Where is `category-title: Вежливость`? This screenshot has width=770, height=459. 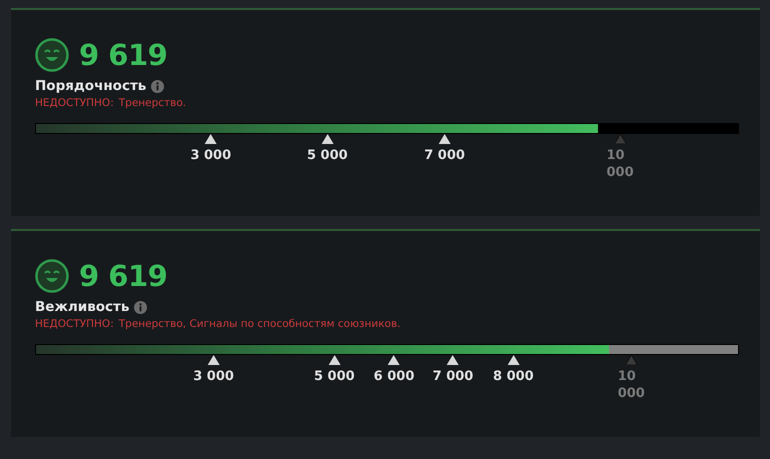 category-title: Вежливость is located at coordinates (82, 307).